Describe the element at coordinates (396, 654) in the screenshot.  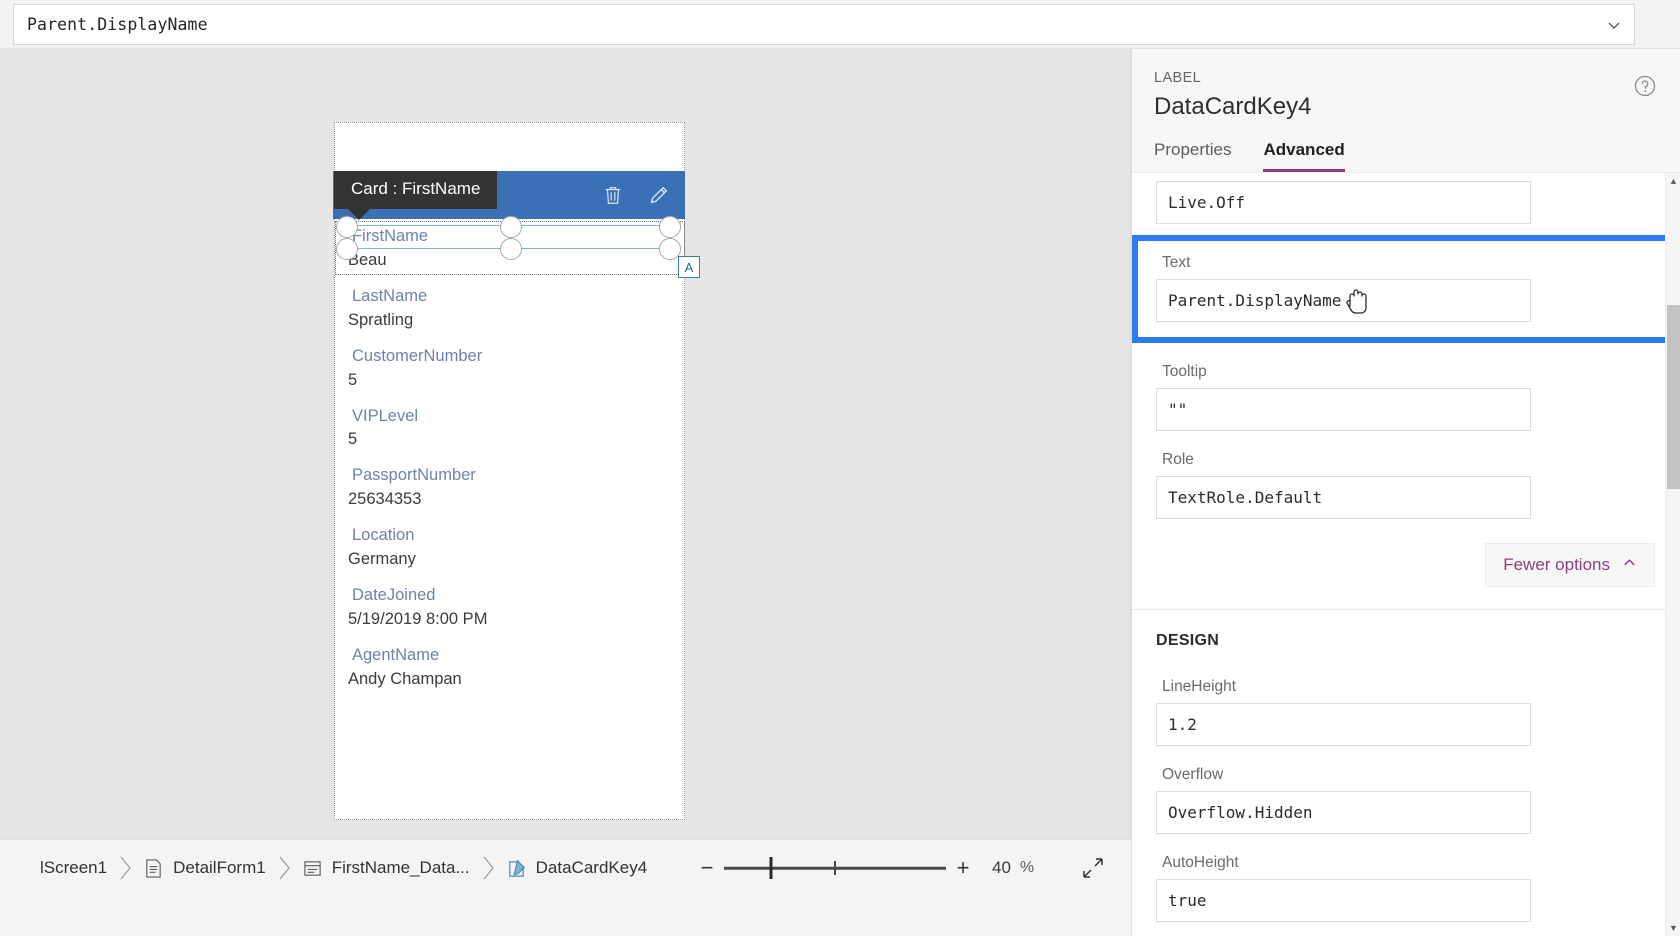
I see `field-label: AgentName` at that location.